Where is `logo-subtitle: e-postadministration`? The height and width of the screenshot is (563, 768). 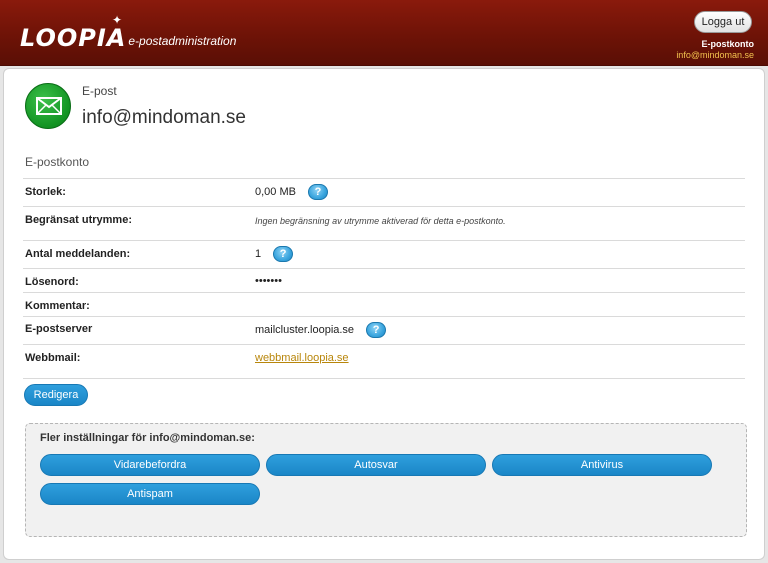 logo-subtitle: e-postadministration is located at coordinates (182, 41).